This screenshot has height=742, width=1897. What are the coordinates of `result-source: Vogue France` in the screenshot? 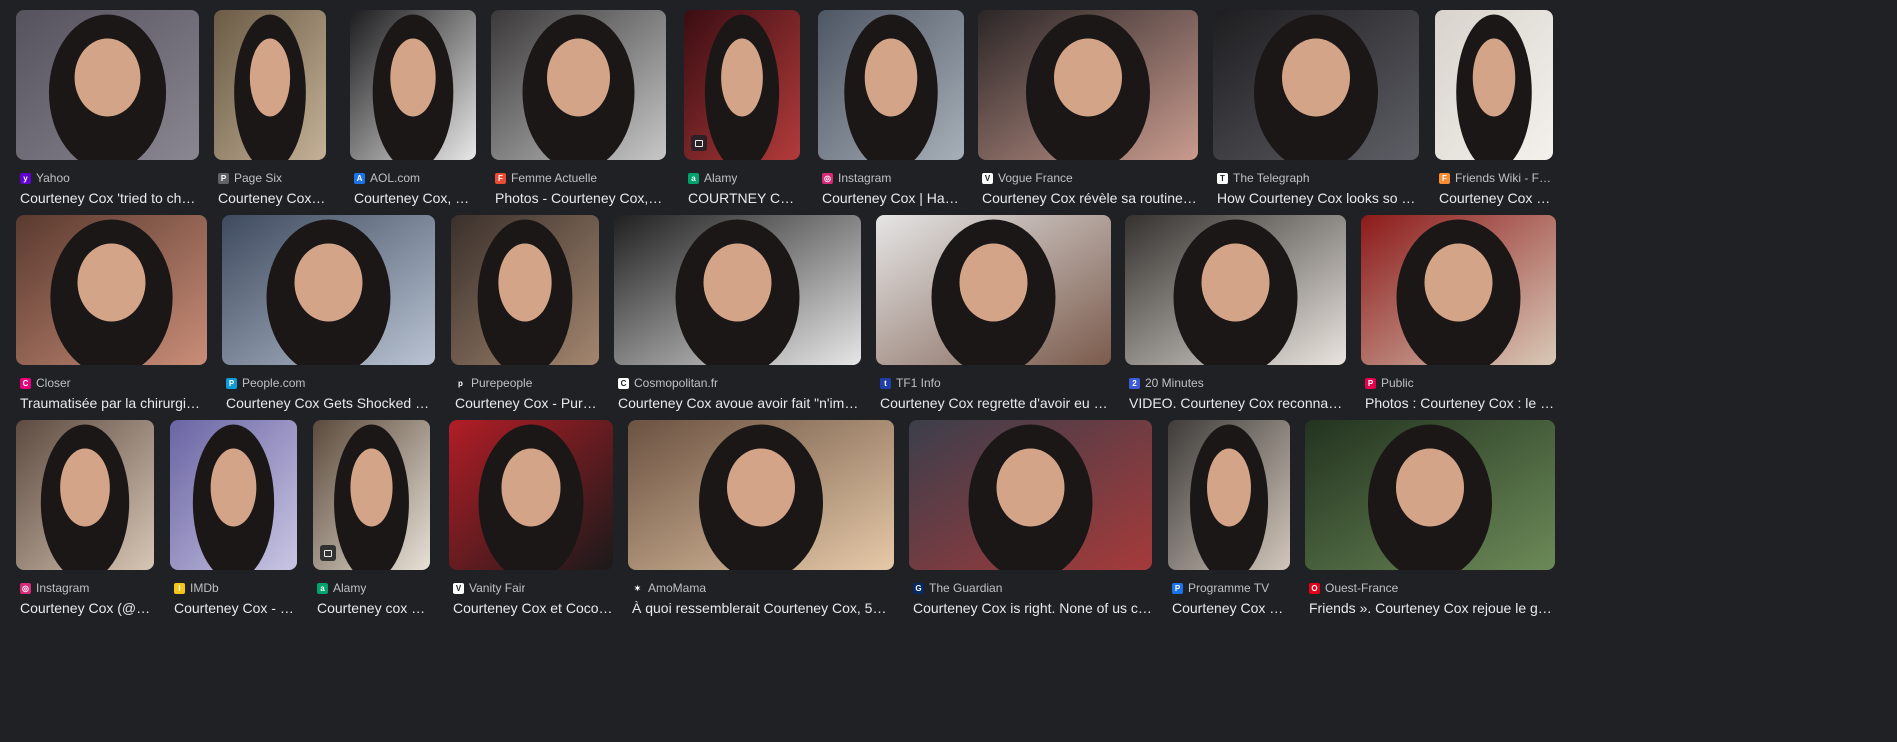 It's located at (1035, 178).